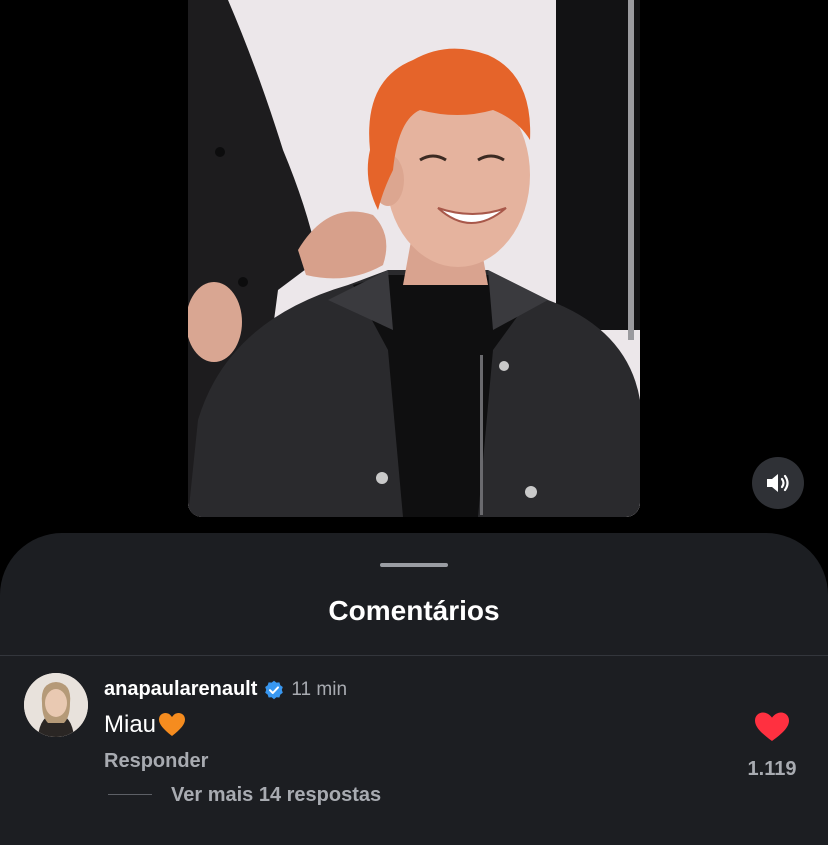 Image resolution: width=828 pixels, height=845 pixels. What do you see at coordinates (274, 689) in the screenshot?
I see `verified-badge-icon` at bounding box center [274, 689].